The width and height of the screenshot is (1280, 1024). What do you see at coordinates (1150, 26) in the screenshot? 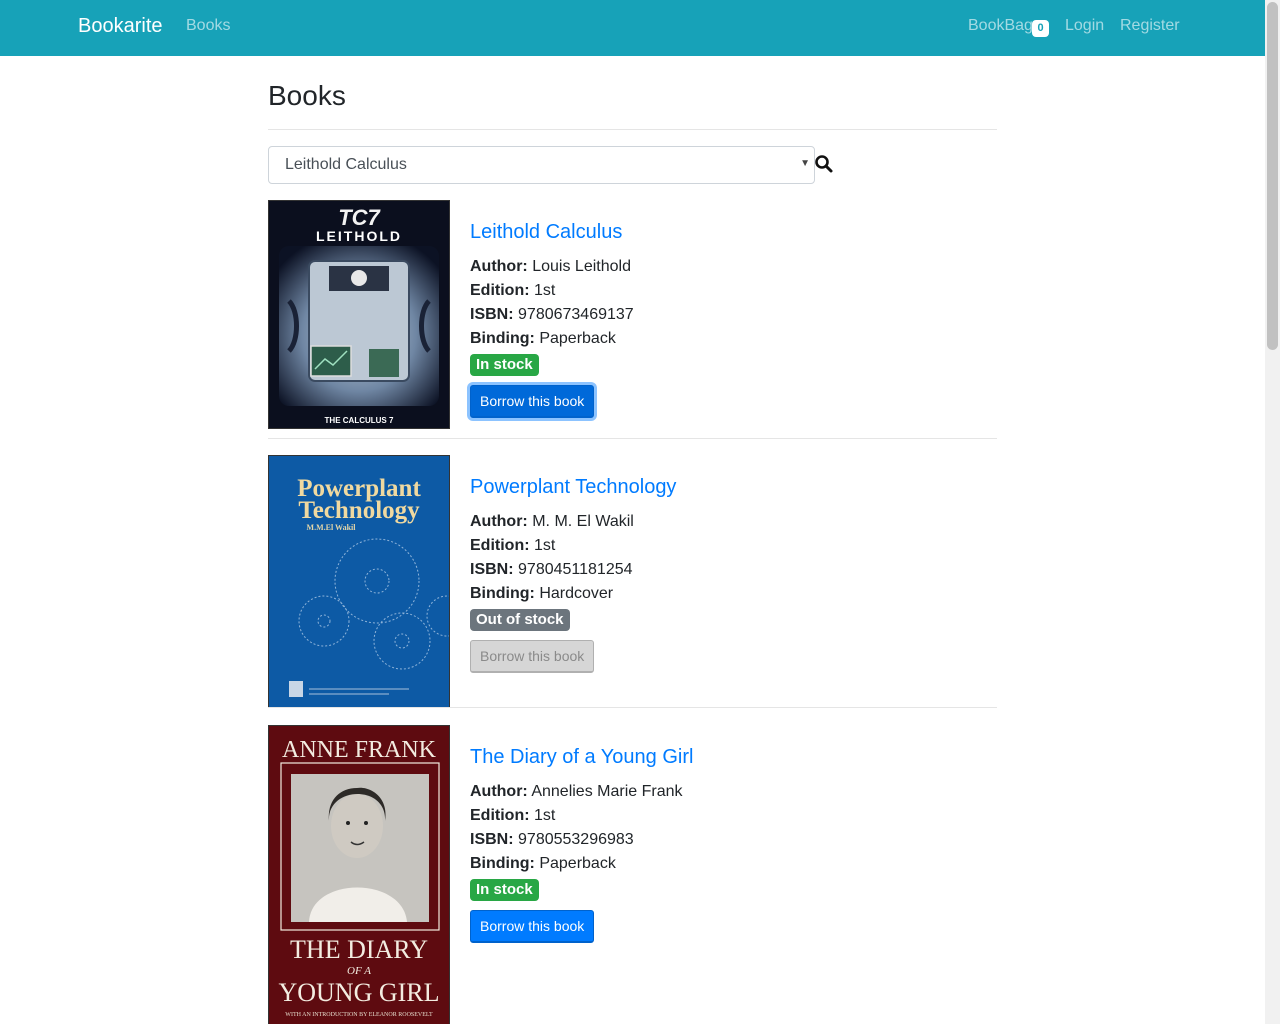
I see `nav-register-link: Register` at bounding box center [1150, 26].